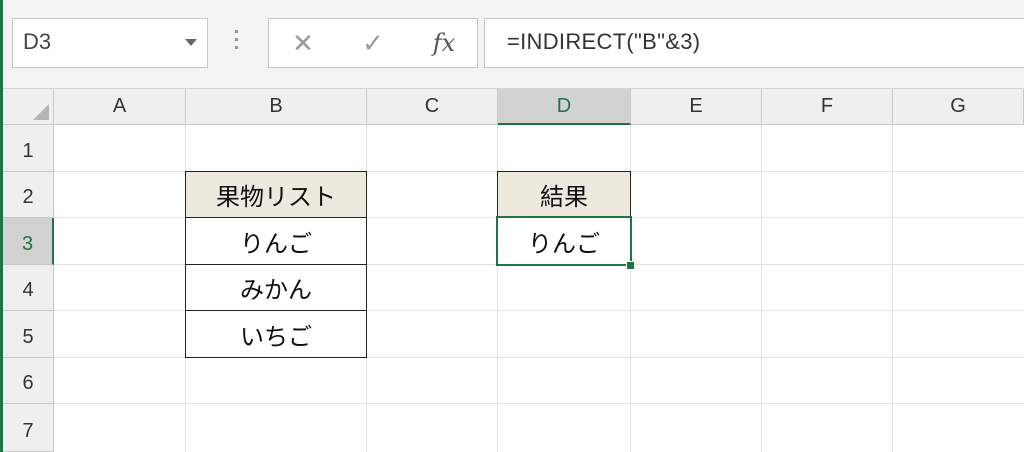 This screenshot has height=452, width=1024. I want to click on cell-d2: 結果, so click(564, 194).